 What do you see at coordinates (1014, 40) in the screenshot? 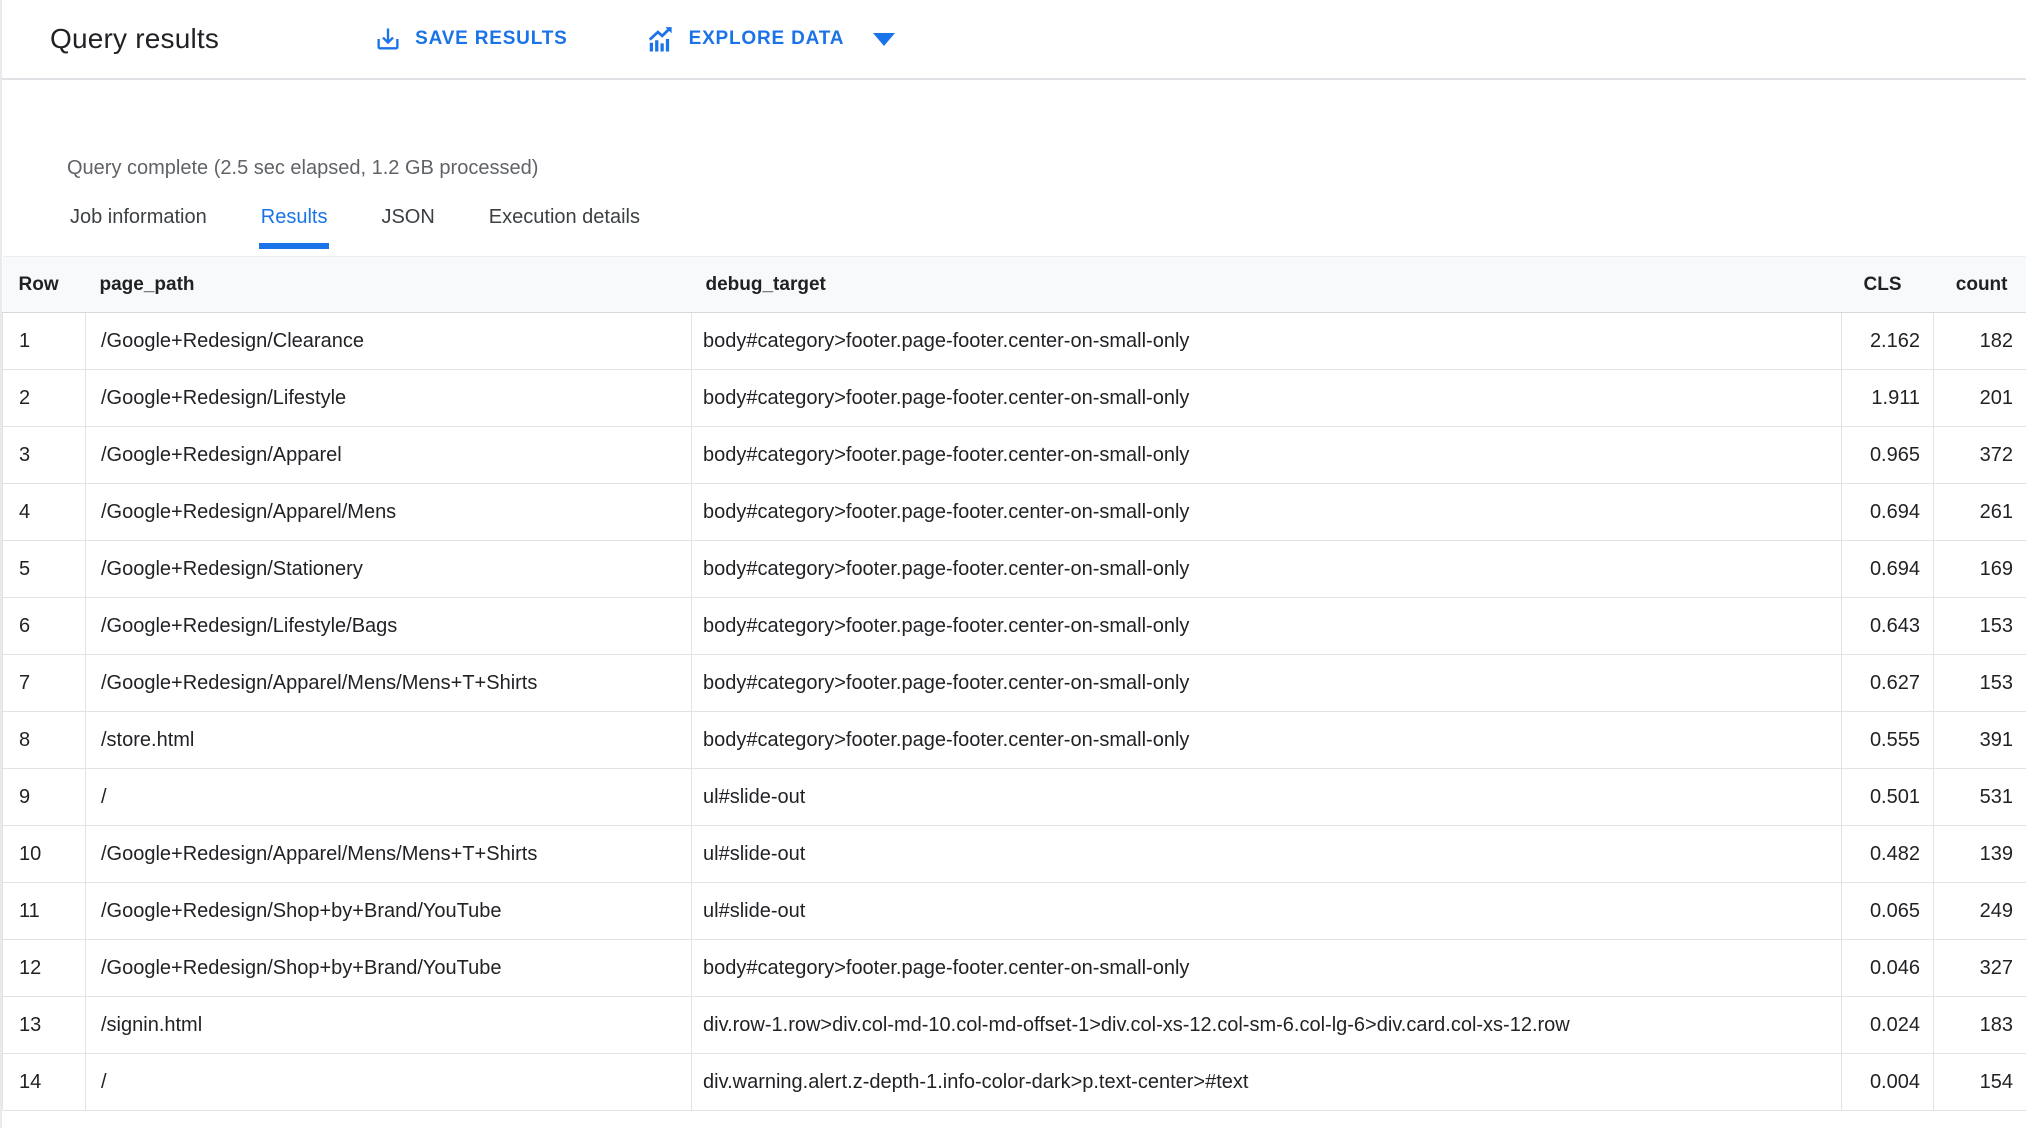
I see `query-results-header: Query results SAVE RESULTS EXPLORE DATA` at bounding box center [1014, 40].